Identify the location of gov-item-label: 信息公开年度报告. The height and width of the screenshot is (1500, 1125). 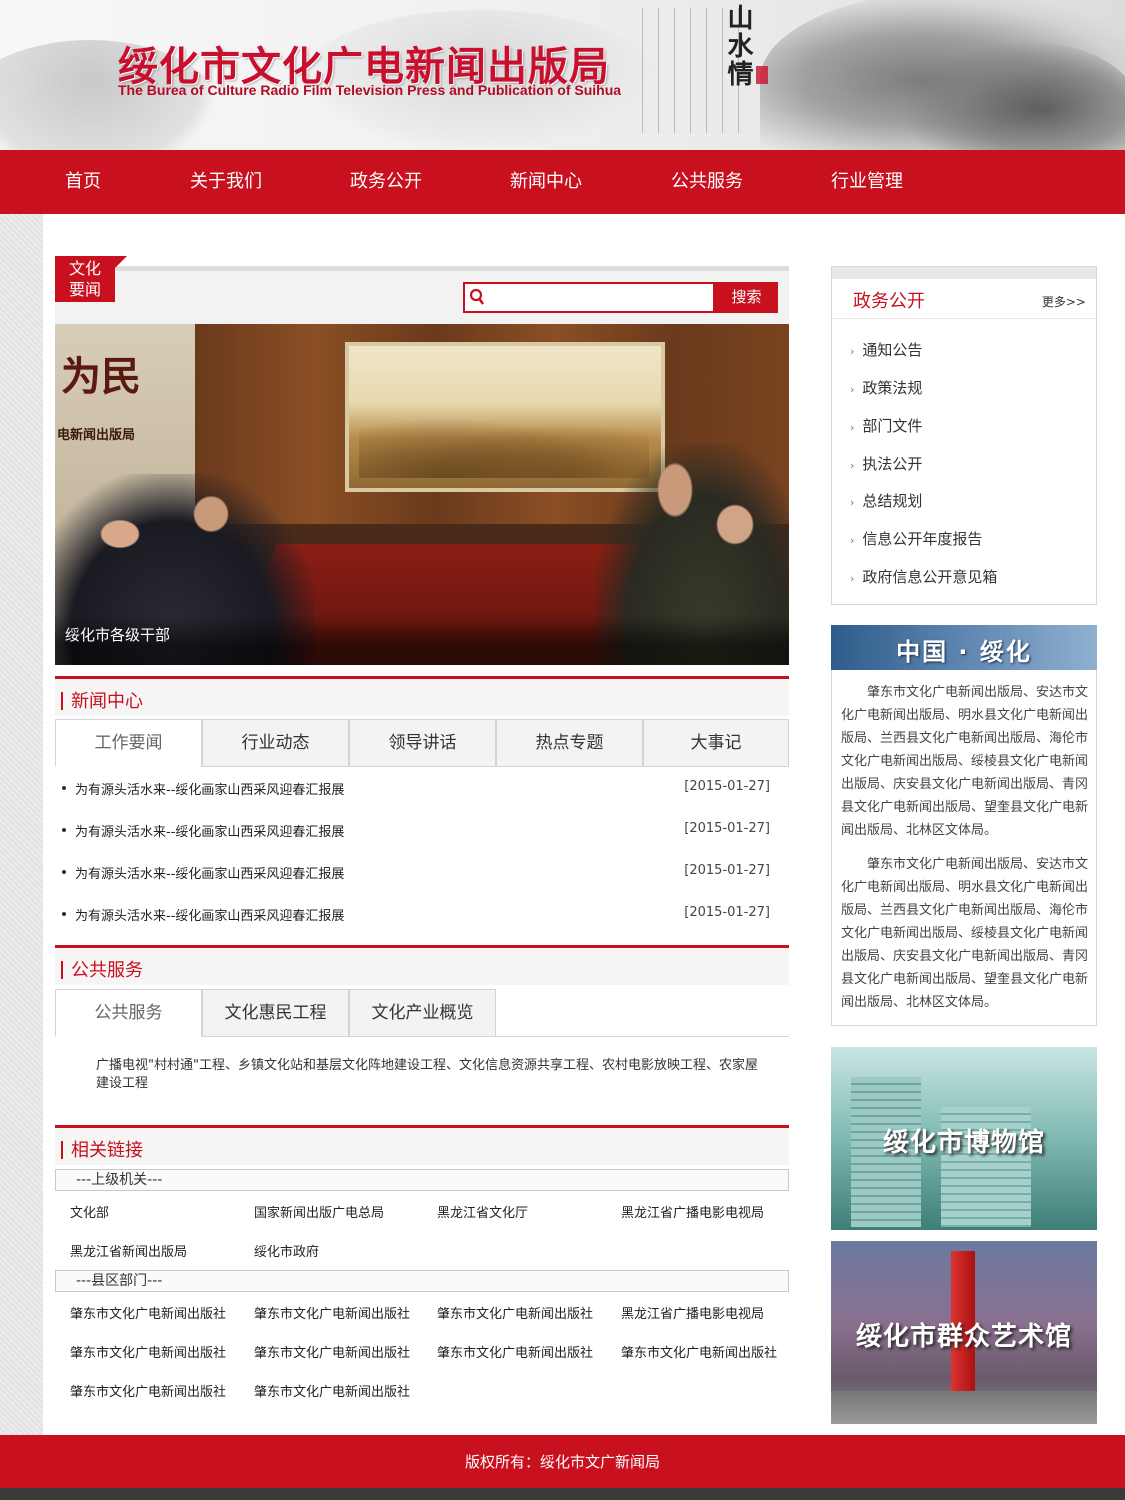
(922, 539).